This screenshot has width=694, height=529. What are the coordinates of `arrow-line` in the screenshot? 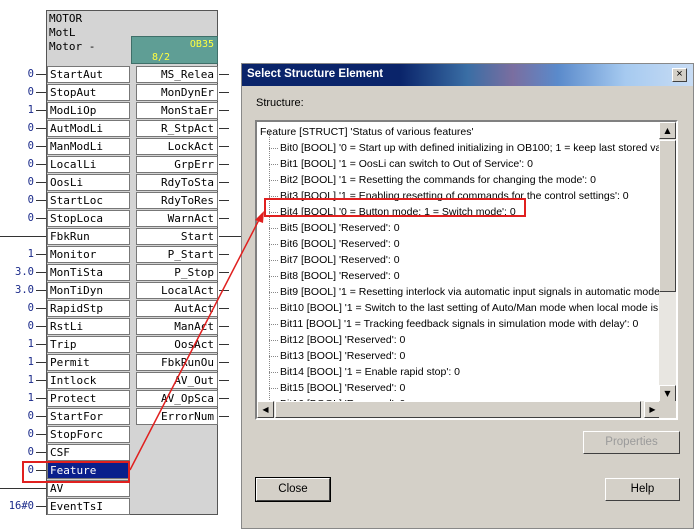 It's located at (196, 342).